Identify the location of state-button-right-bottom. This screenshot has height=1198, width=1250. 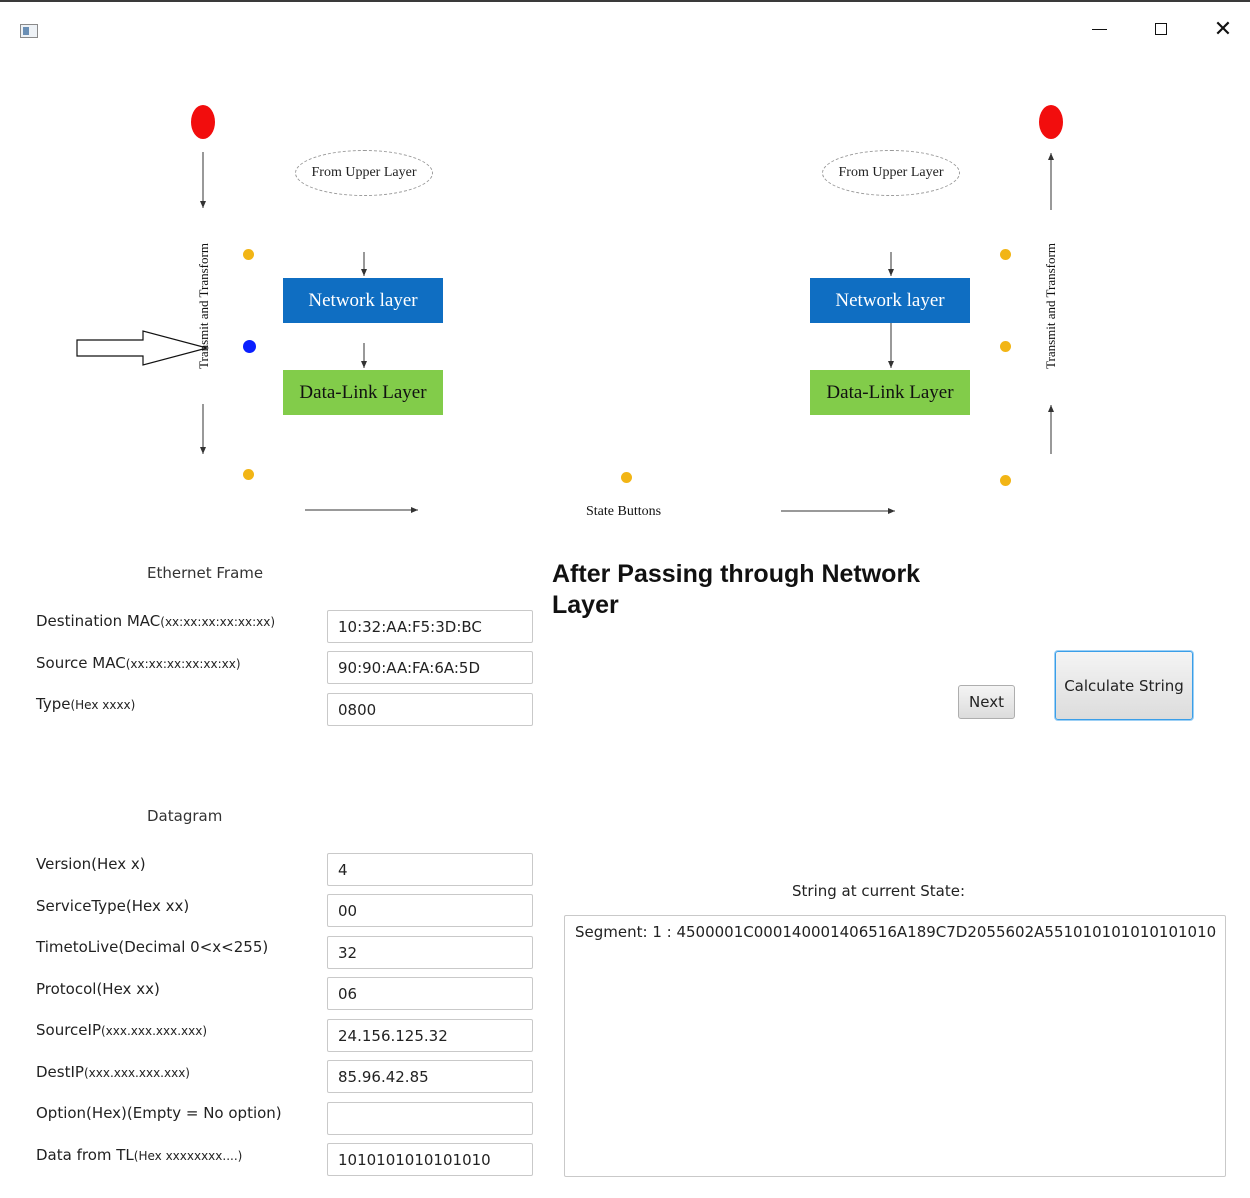
(1005, 480).